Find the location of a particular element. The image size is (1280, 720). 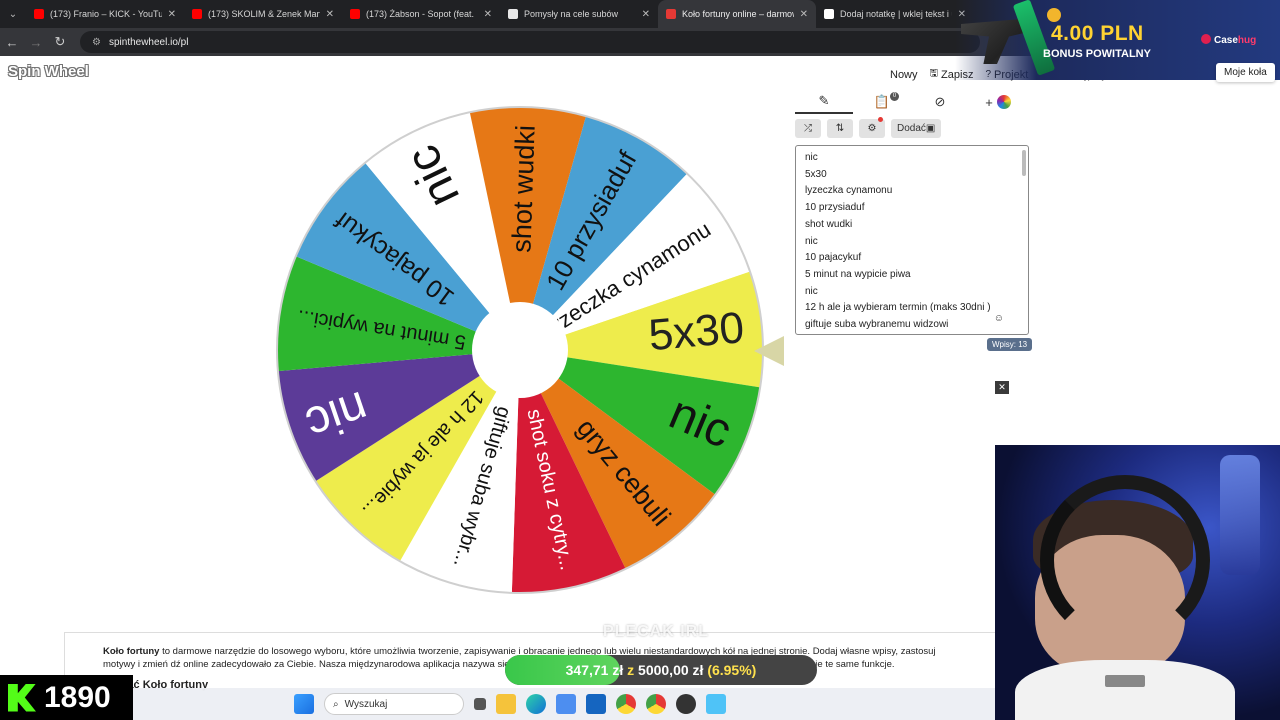

forward-icon: → is located at coordinates (36, 42).